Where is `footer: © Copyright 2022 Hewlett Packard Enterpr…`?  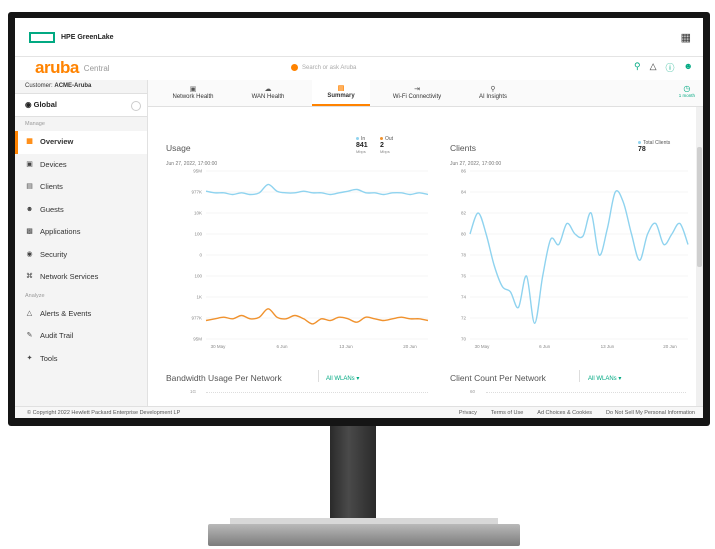 footer: © Copyright 2022 Hewlett Packard Enterpr… is located at coordinates (359, 412).